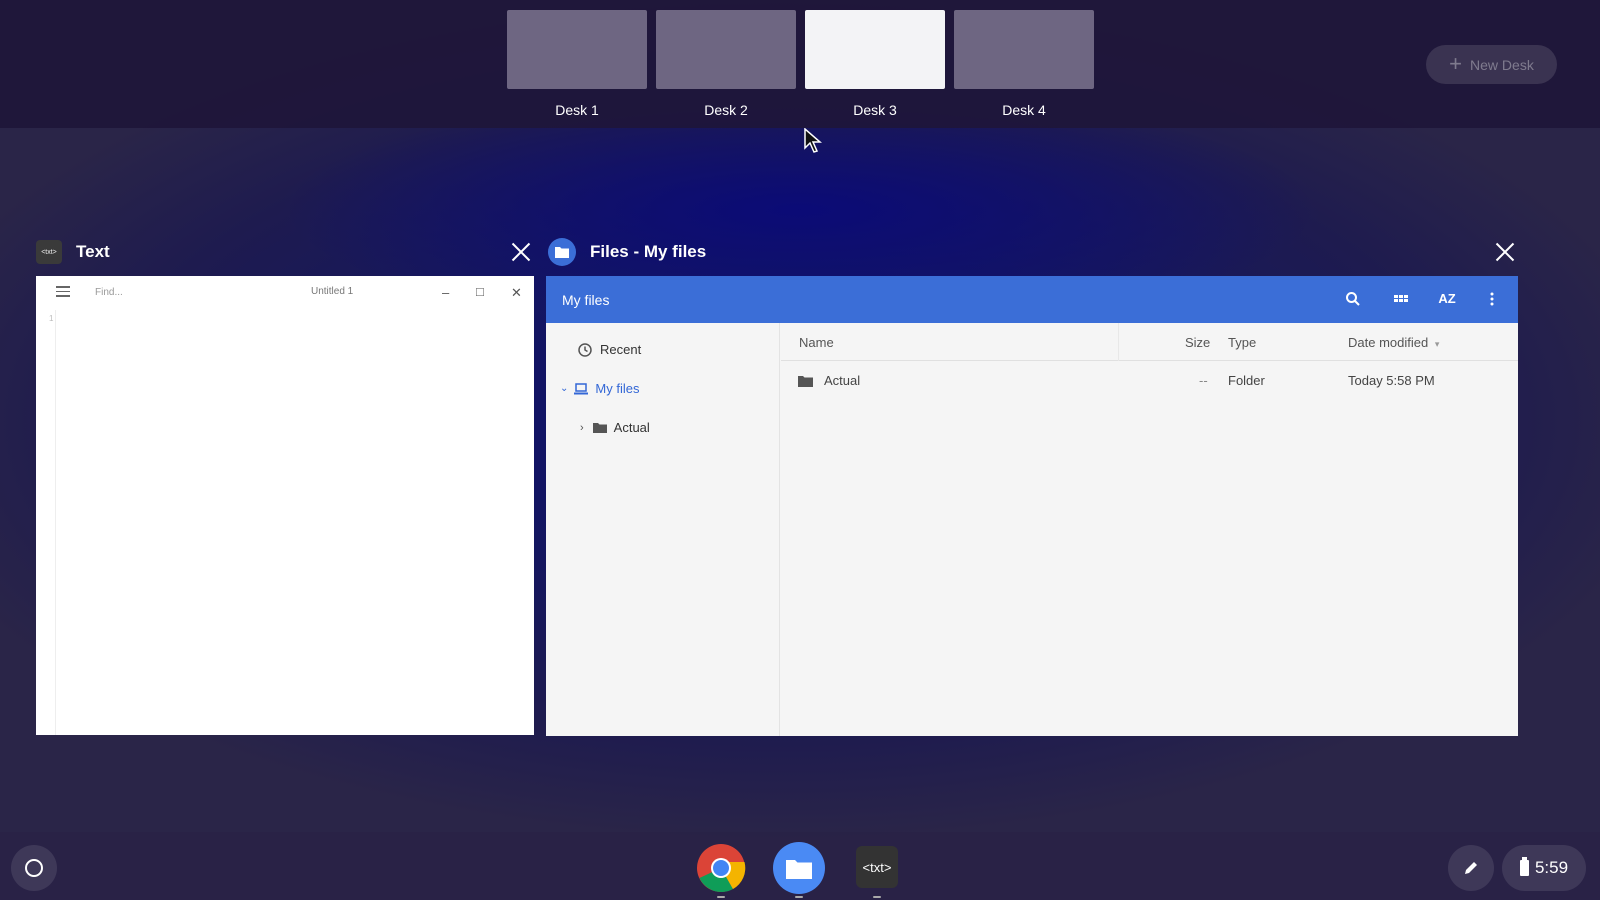 This screenshot has width=1600, height=900. What do you see at coordinates (1149, 342) in the screenshot?
I see `list-header: Name Size Type Date modified ▾` at bounding box center [1149, 342].